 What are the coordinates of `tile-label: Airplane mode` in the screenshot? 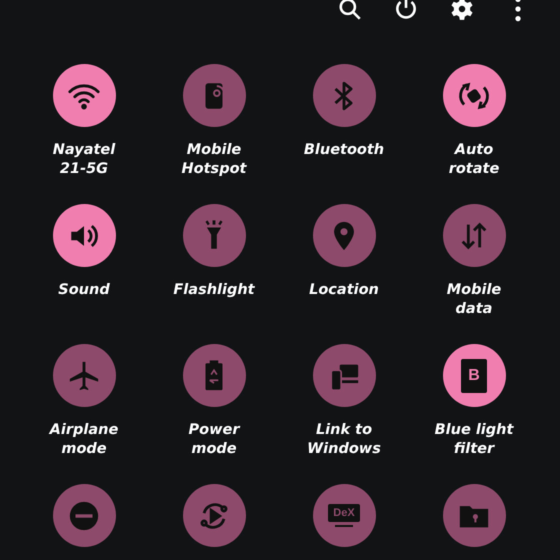 It's located at (84, 440).